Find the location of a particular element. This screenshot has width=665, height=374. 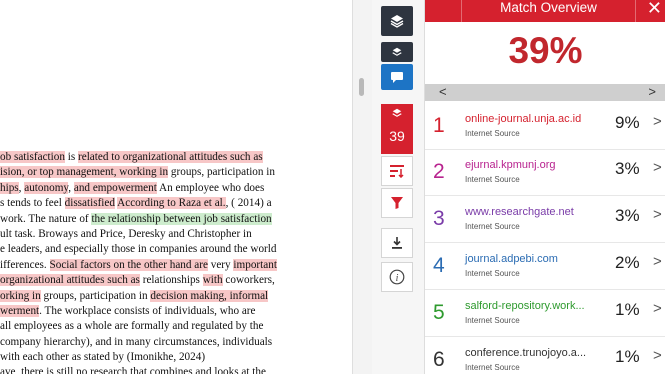

document-text-run: , ( 2014) a is located at coordinates (248, 203).